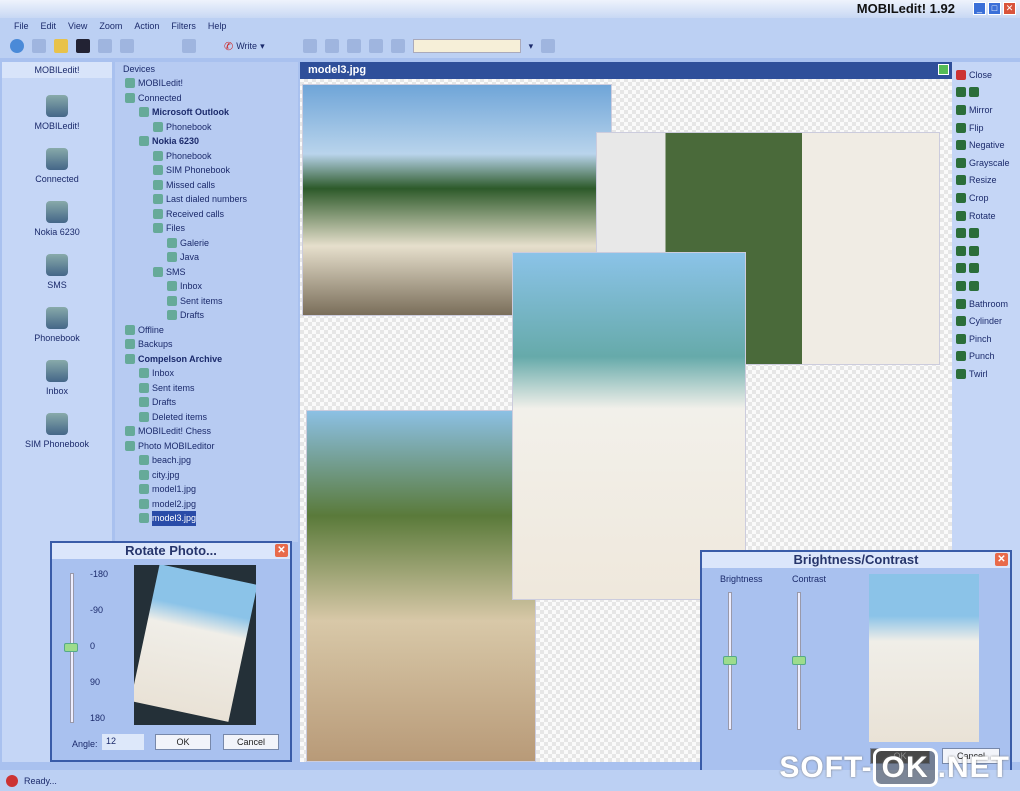  Describe the element at coordinates (206, 417) in the screenshot. I see `tree-node: Deleted items` at that location.